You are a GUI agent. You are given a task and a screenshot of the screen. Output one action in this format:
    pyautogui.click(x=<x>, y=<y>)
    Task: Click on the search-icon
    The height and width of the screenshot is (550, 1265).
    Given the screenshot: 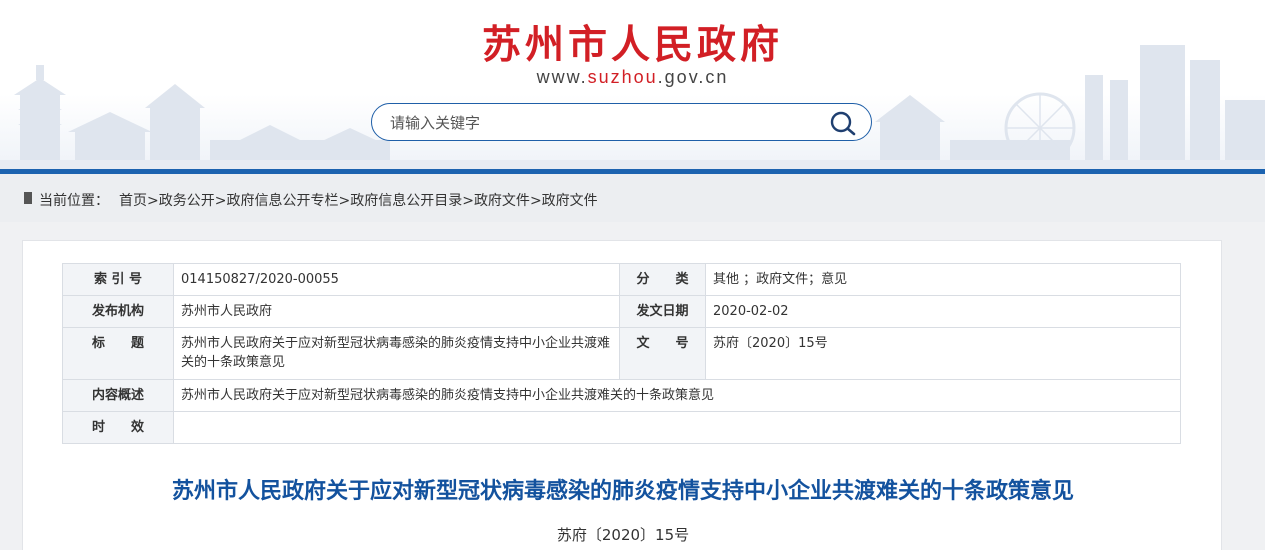 What is the action you would take?
    pyautogui.click(x=843, y=123)
    